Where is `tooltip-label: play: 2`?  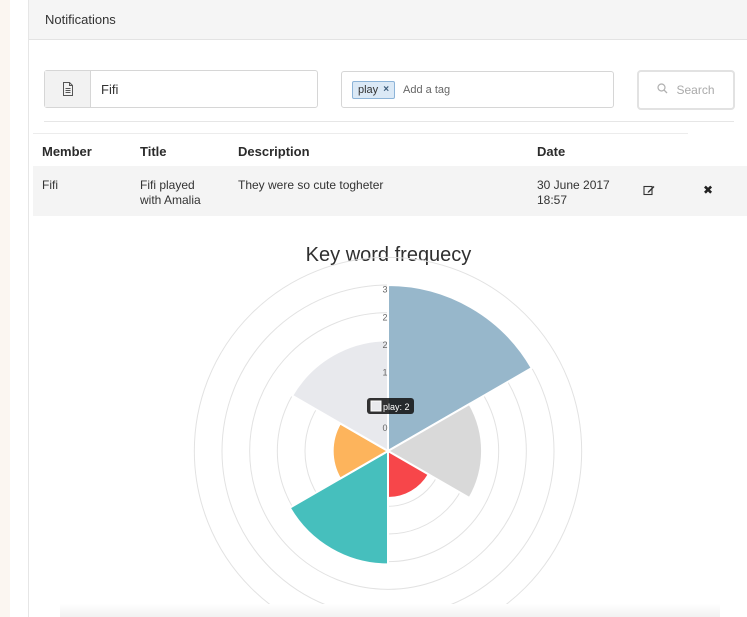 tooltip-label: play: 2 is located at coordinates (396, 407).